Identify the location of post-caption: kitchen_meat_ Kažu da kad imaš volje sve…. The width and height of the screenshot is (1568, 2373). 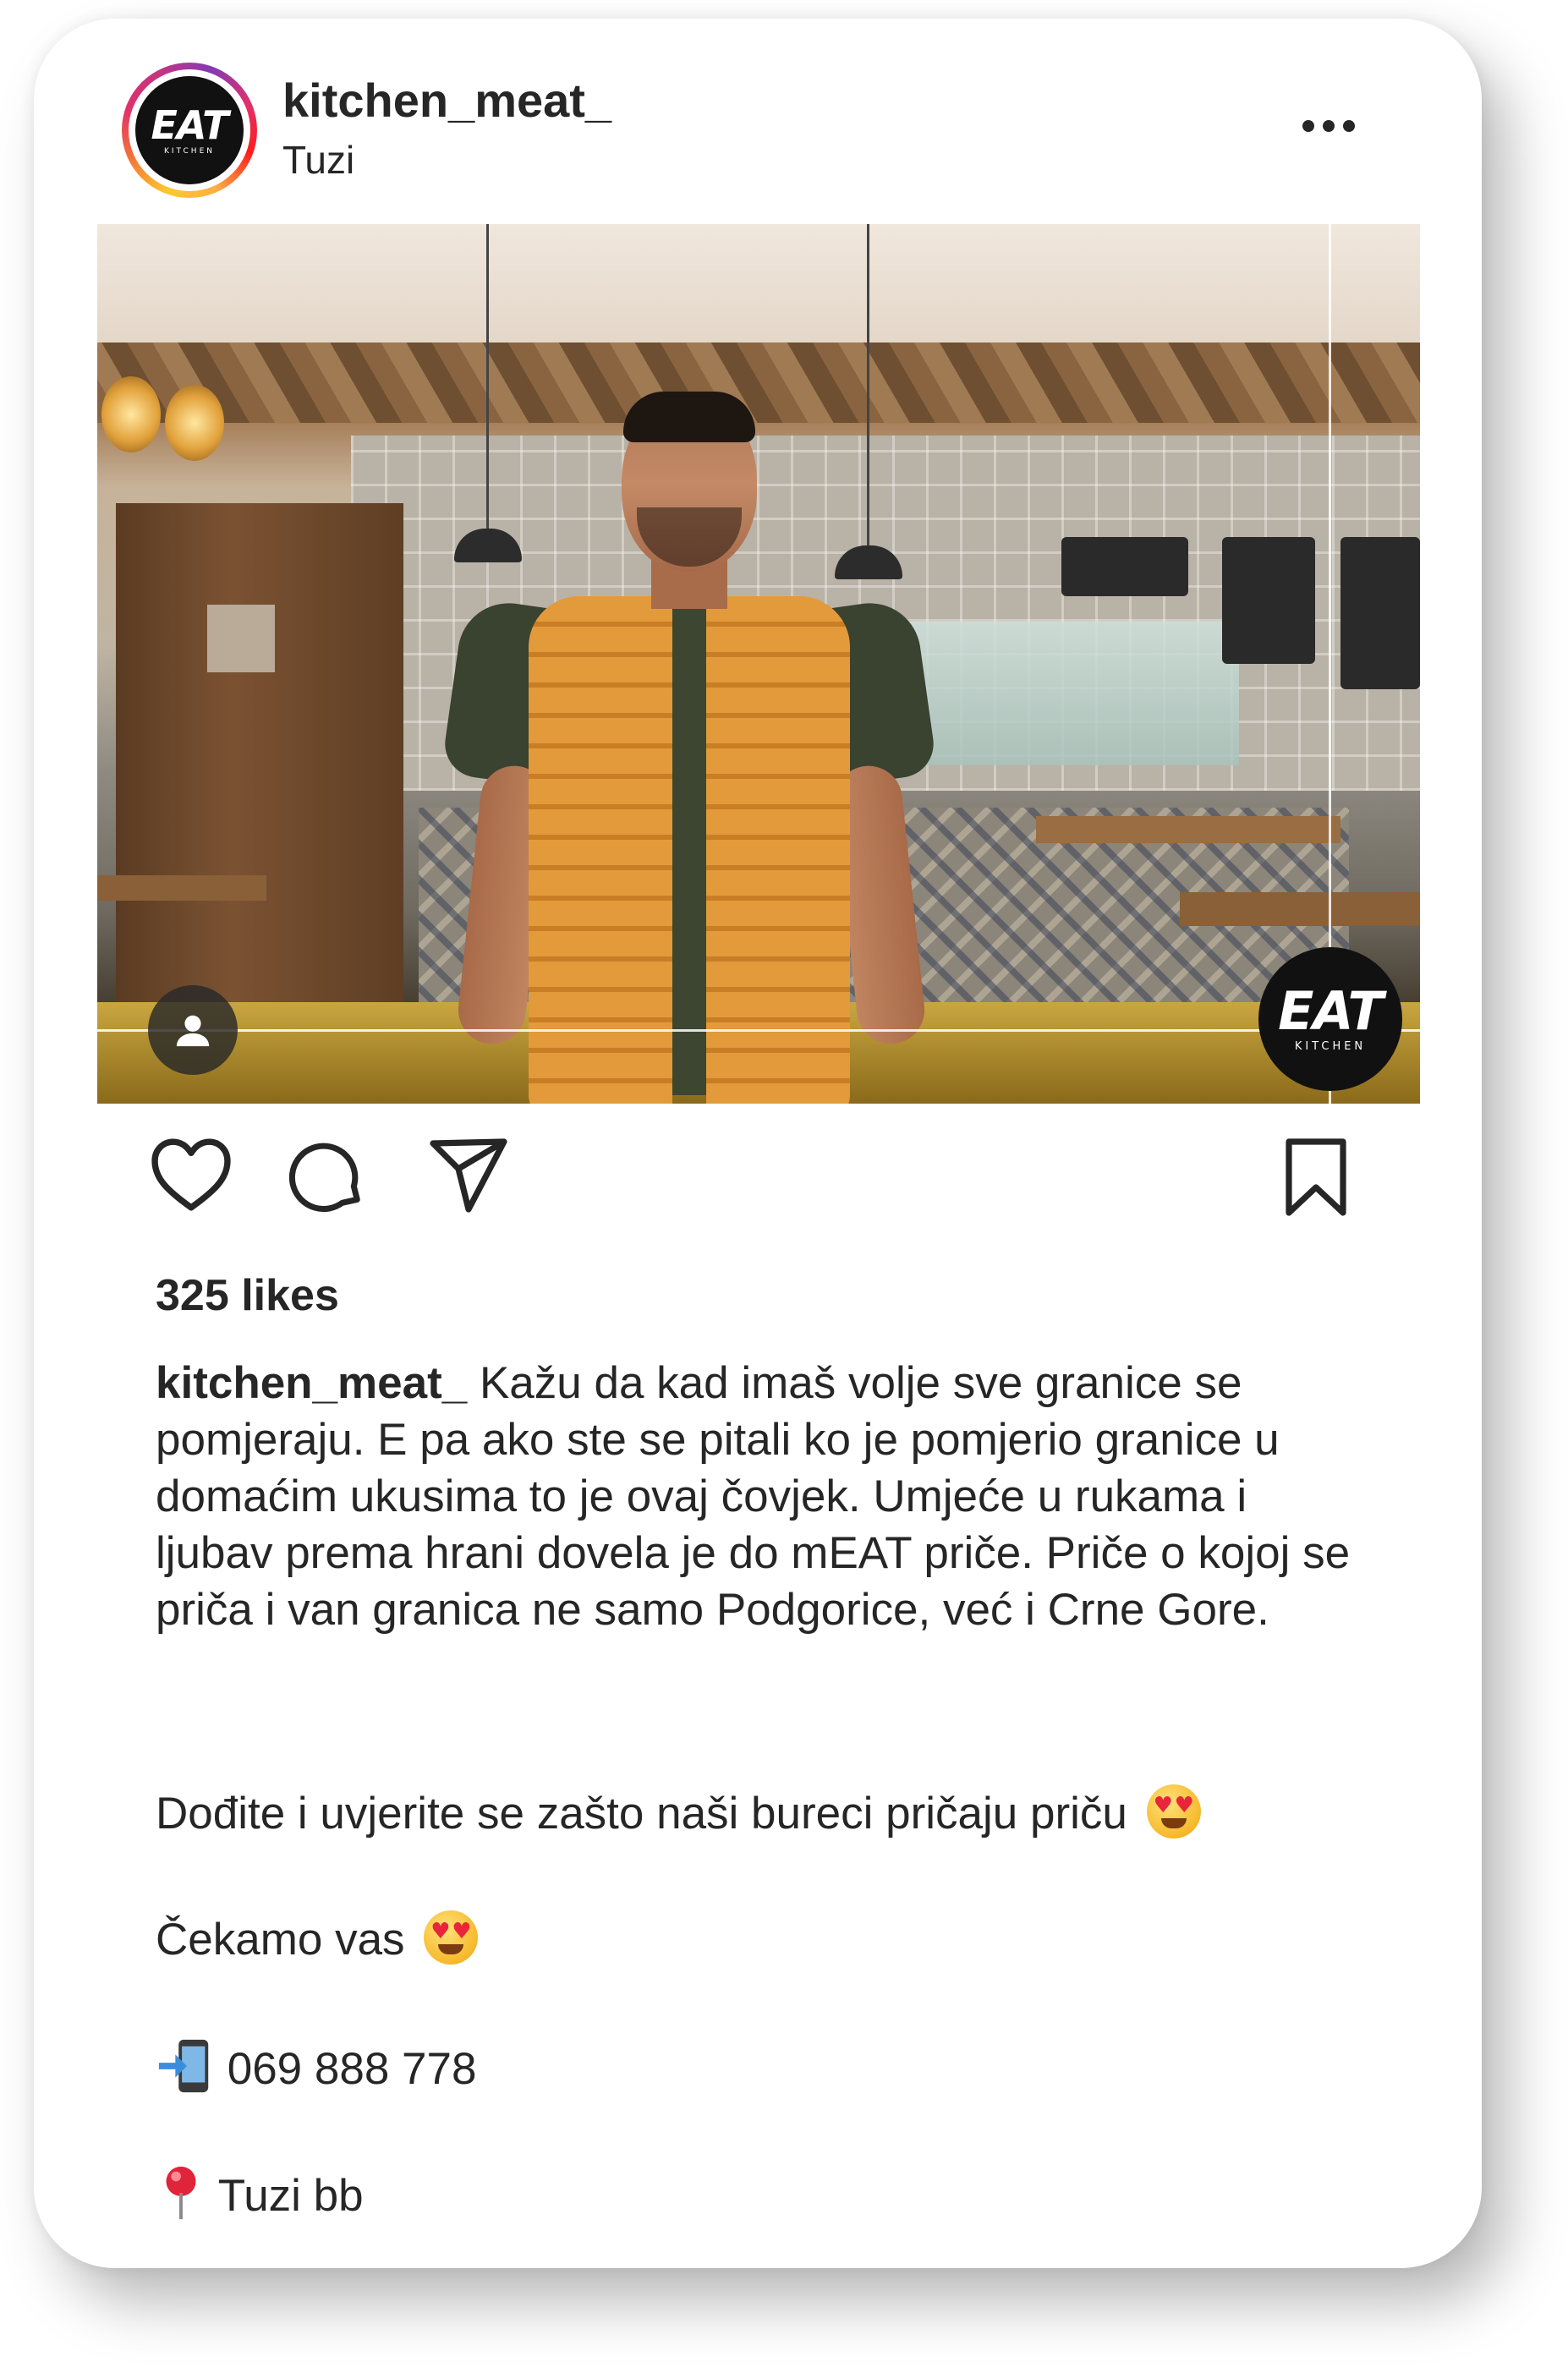
(764, 1496).